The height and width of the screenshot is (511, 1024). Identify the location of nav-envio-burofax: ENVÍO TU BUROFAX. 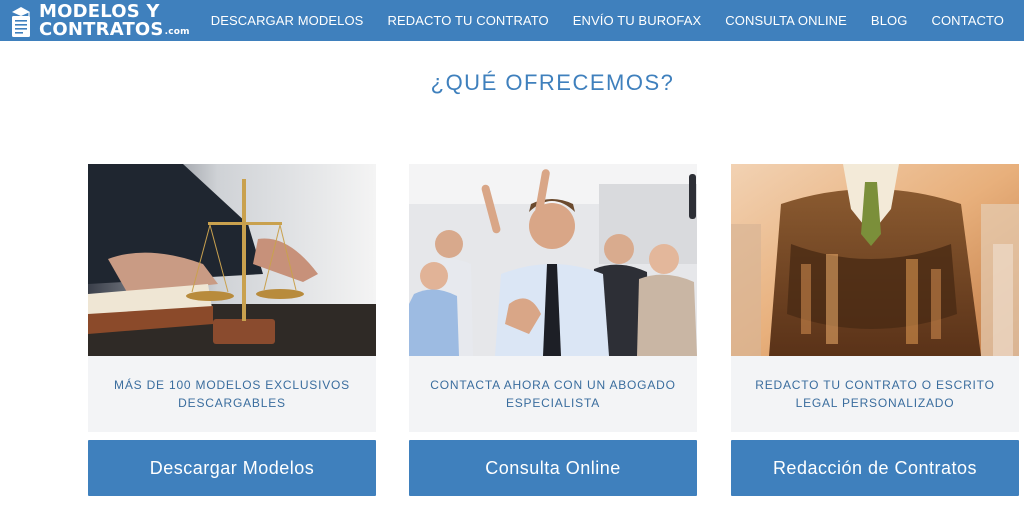
(637, 20).